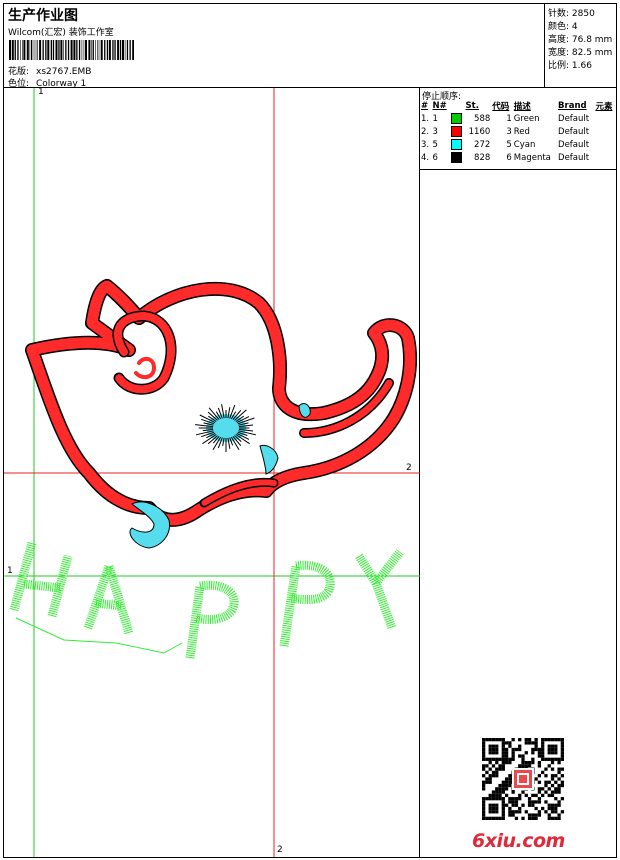 Image resolution: width=620 pixels, height=860 pixels. Describe the element at coordinates (457, 106) in the screenshot. I see `col-swatch` at that location.